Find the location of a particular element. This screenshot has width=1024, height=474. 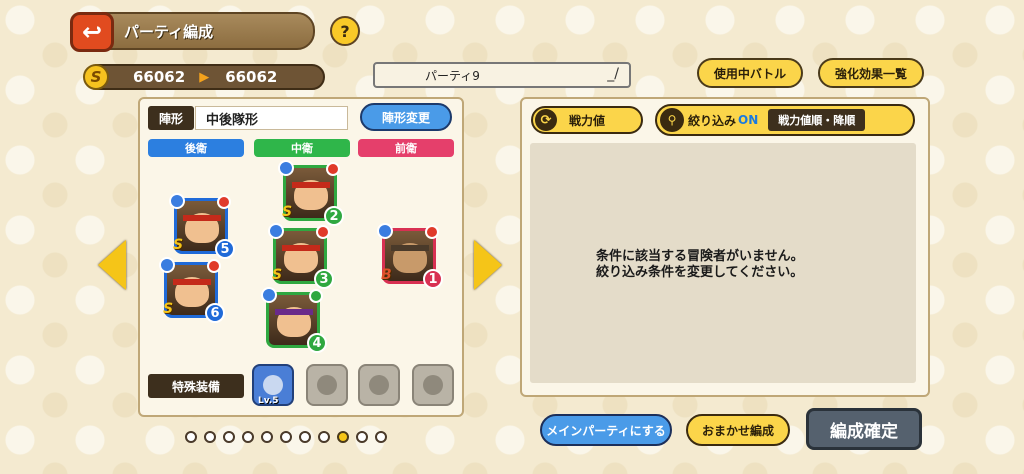

empty-message: 条件に該当する冒険者がいません。 絞り込み条件を変更してください。 is located at coordinates (700, 264).